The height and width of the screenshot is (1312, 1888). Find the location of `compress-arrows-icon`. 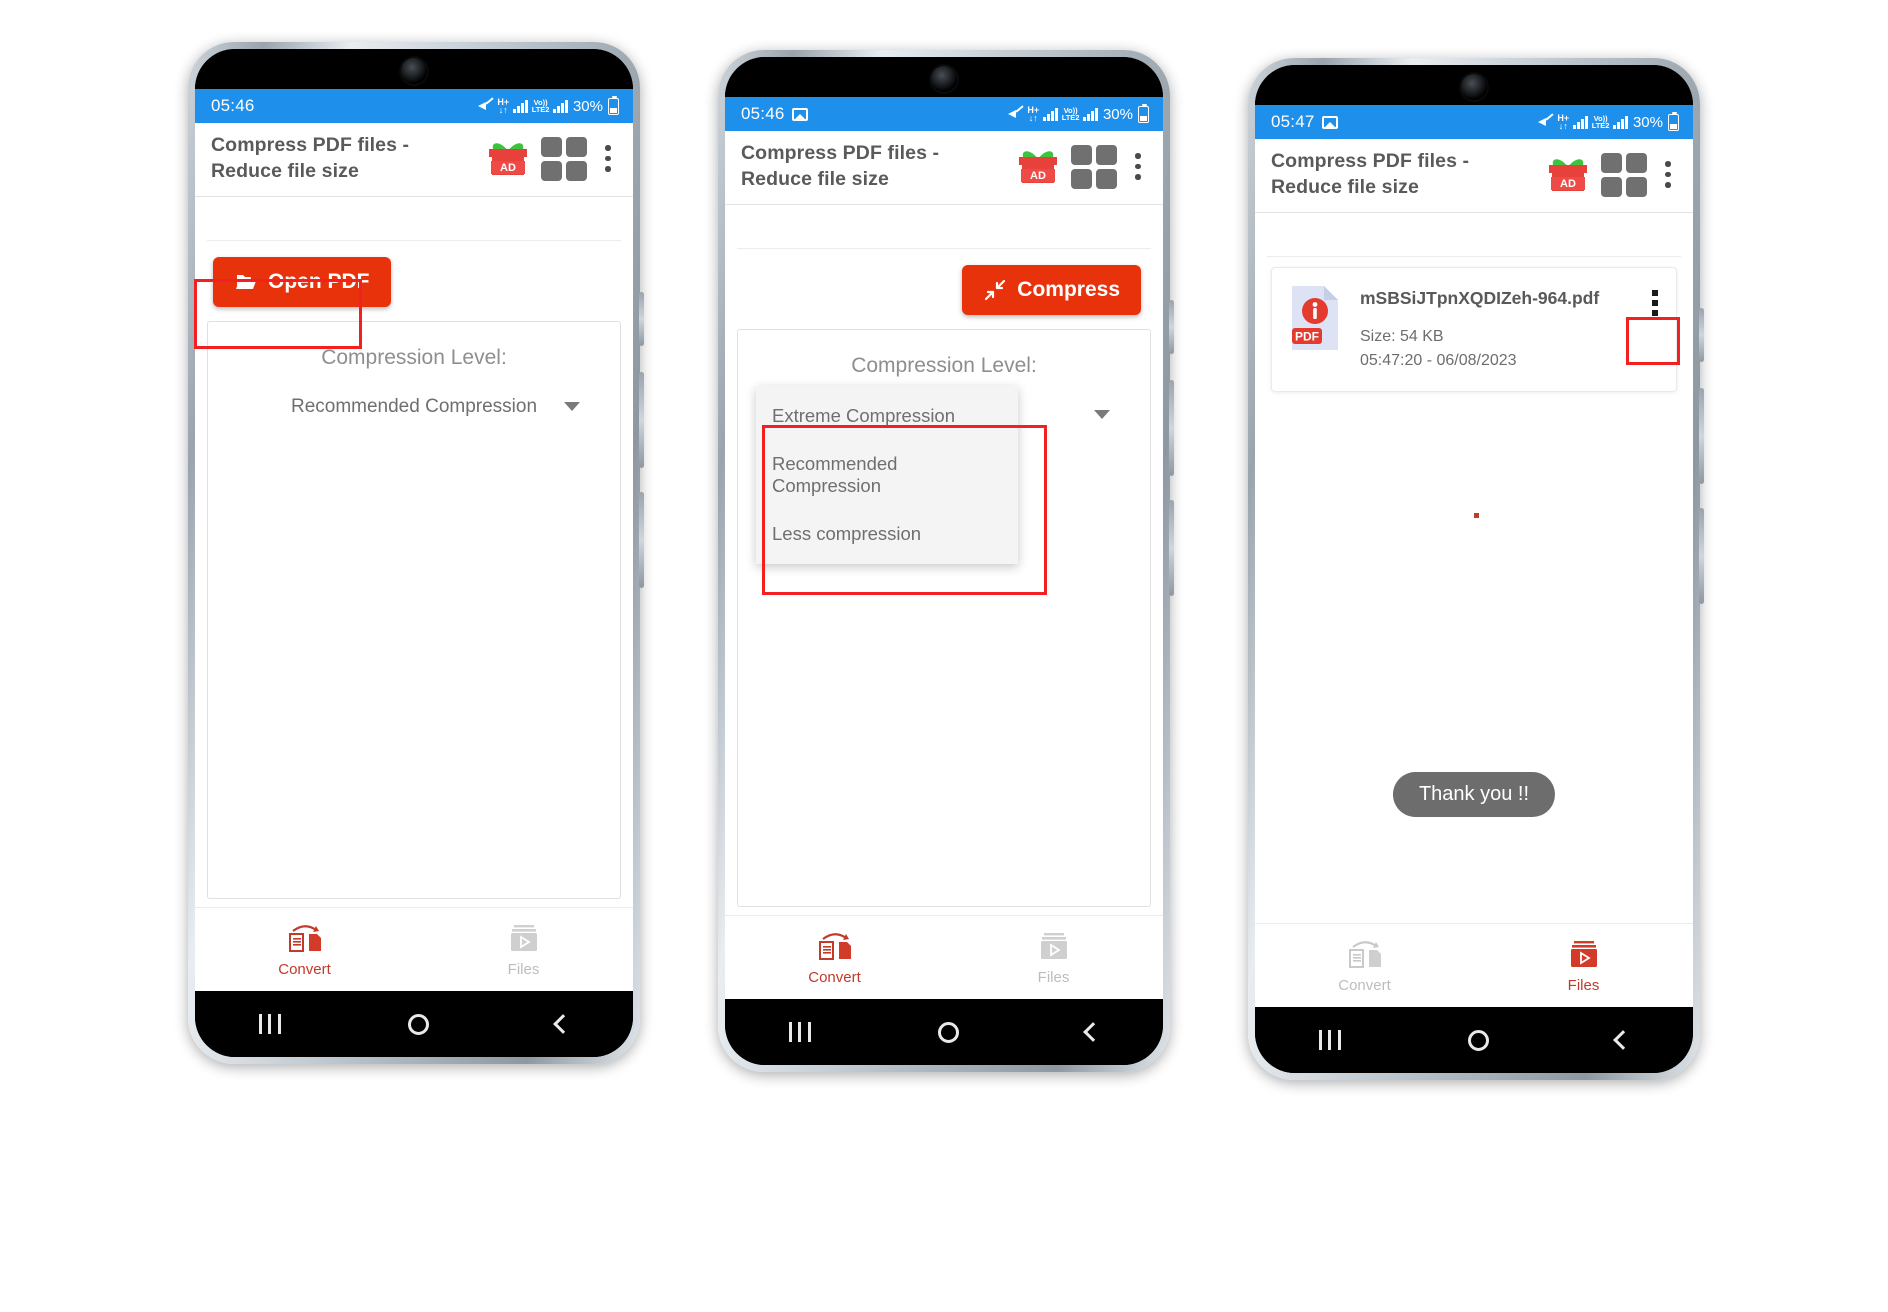

compress-arrows-icon is located at coordinates (995, 290).